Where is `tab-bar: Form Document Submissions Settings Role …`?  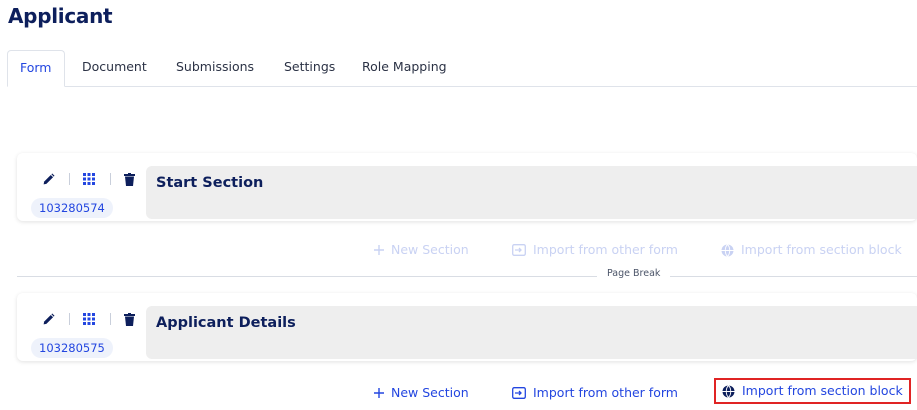 tab-bar: Form Document Submissions Settings Role … is located at coordinates (462, 68).